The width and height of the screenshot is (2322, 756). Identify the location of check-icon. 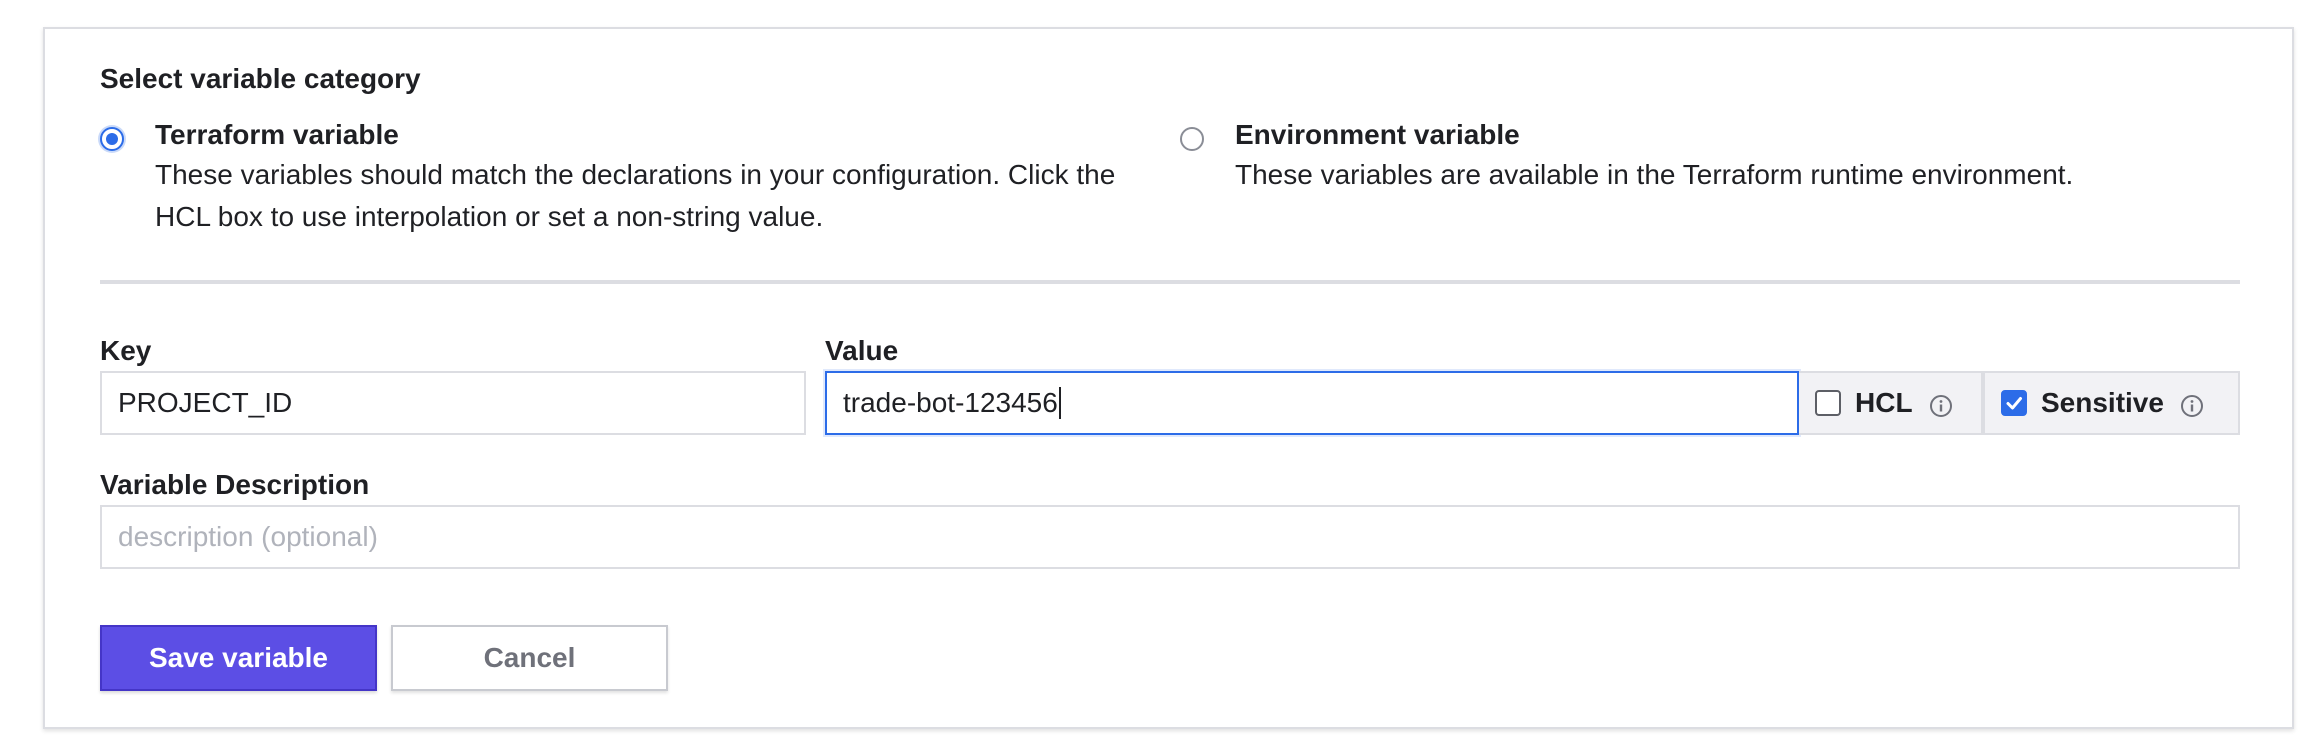
(2014, 403).